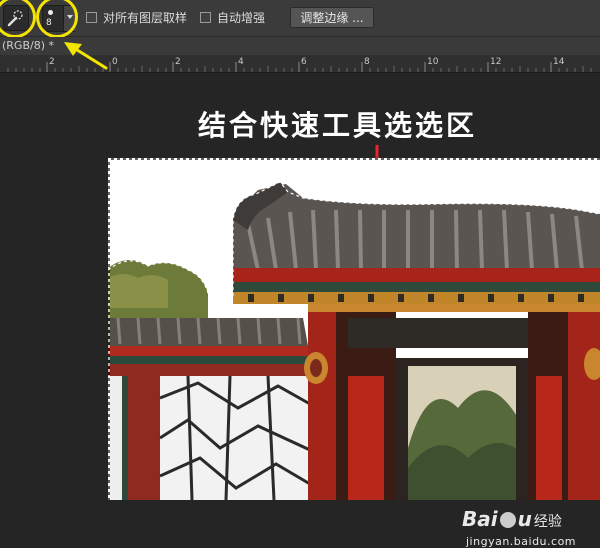  What do you see at coordinates (241, 17) in the screenshot?
I see `auto-enhance-label: 自动增强` at bounding box center [241, 17].